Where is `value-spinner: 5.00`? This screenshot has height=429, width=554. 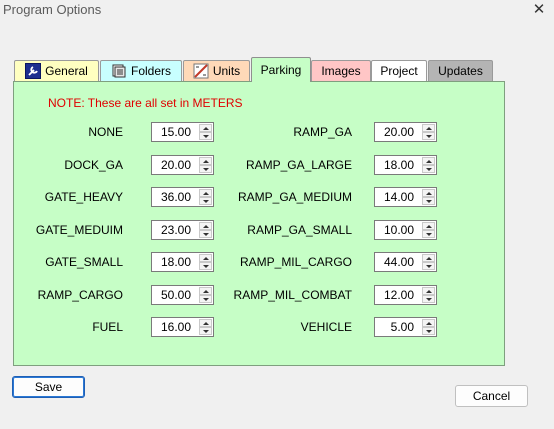
value-spinner: 5.00 is located at coordinates (405, 327).